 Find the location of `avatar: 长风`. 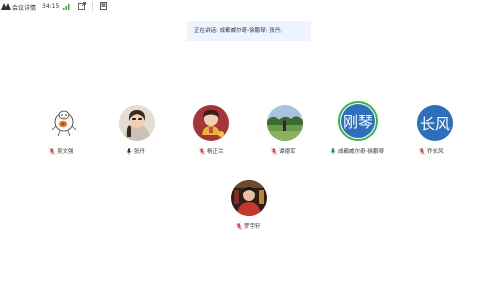

avatar: 长风 is located at coordinates (435, 123).